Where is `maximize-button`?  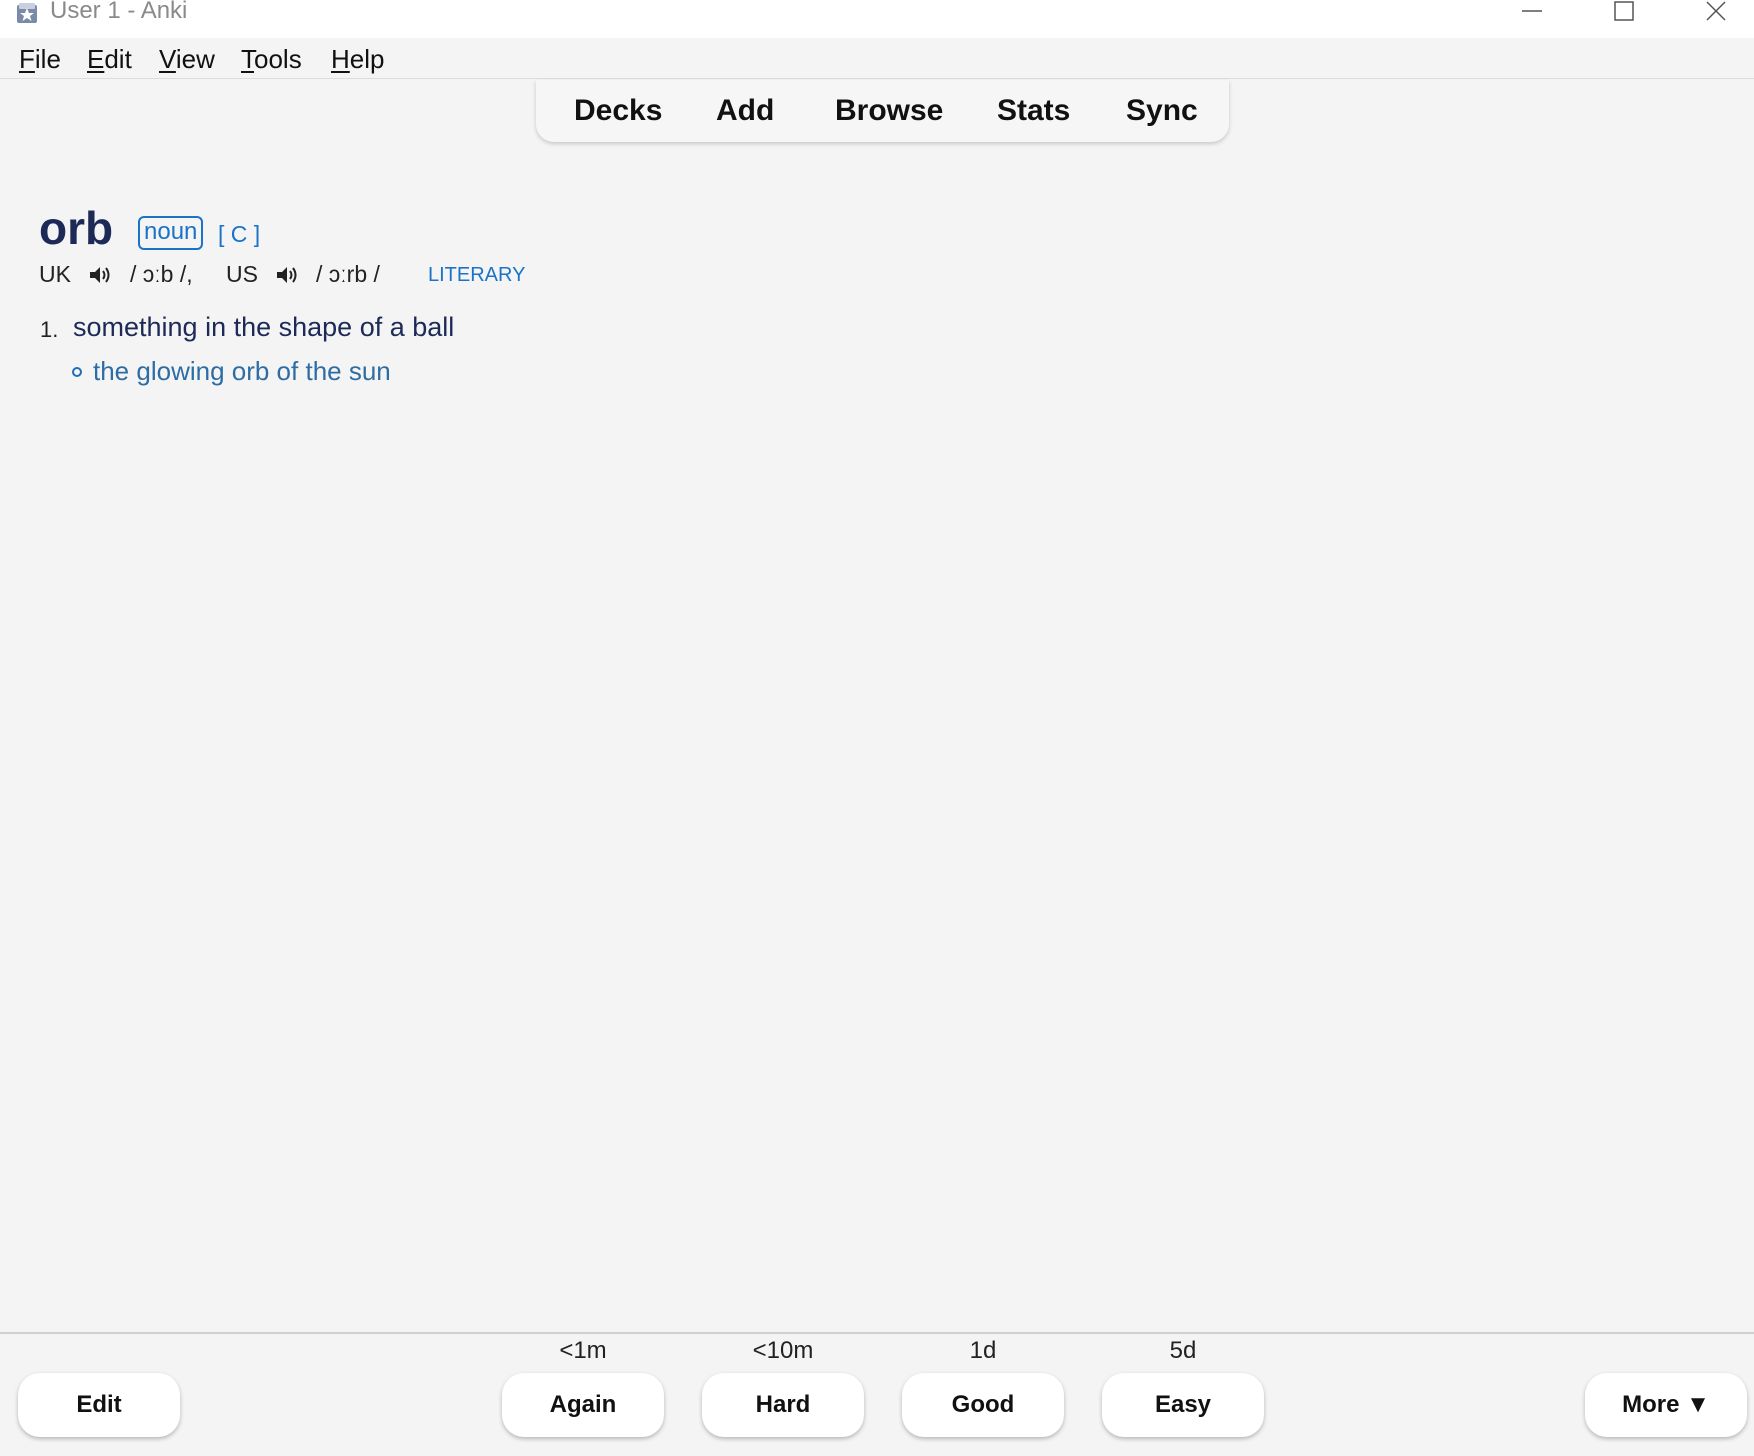
maximize-button is located at coordinates (1624, 13).